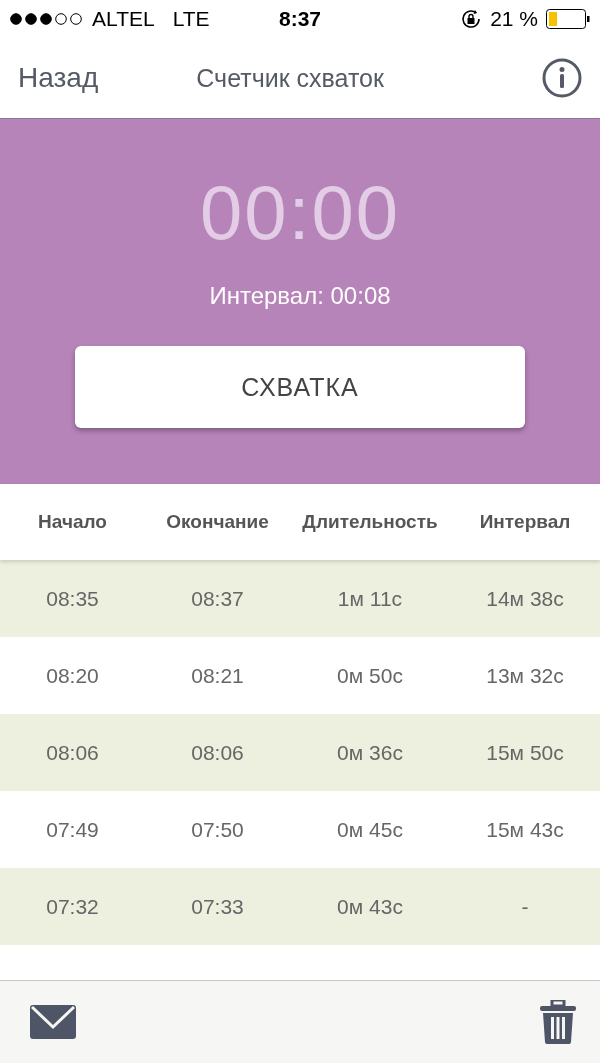  I want to click on table-cell-text: 14м 38с, so click(525, 598).